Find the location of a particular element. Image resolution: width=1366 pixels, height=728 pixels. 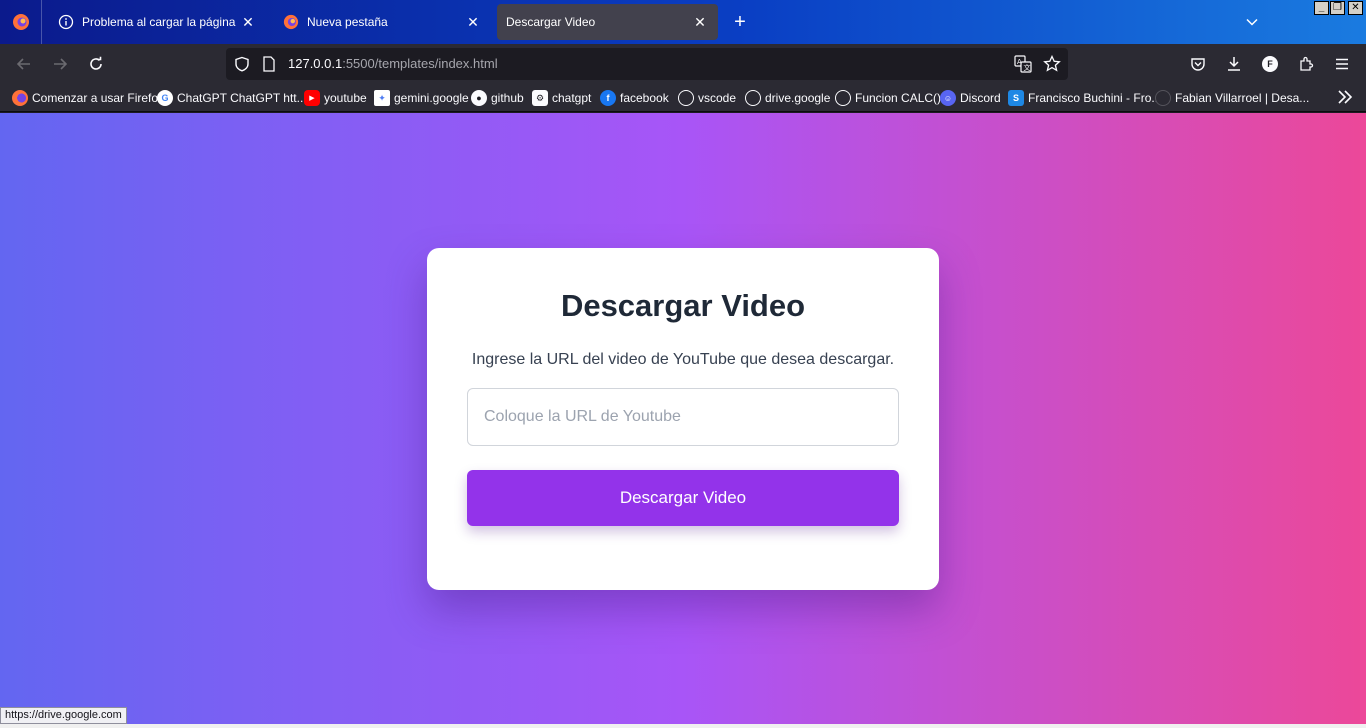

bookmark-label: vscode is located at coordinates (717, 98).